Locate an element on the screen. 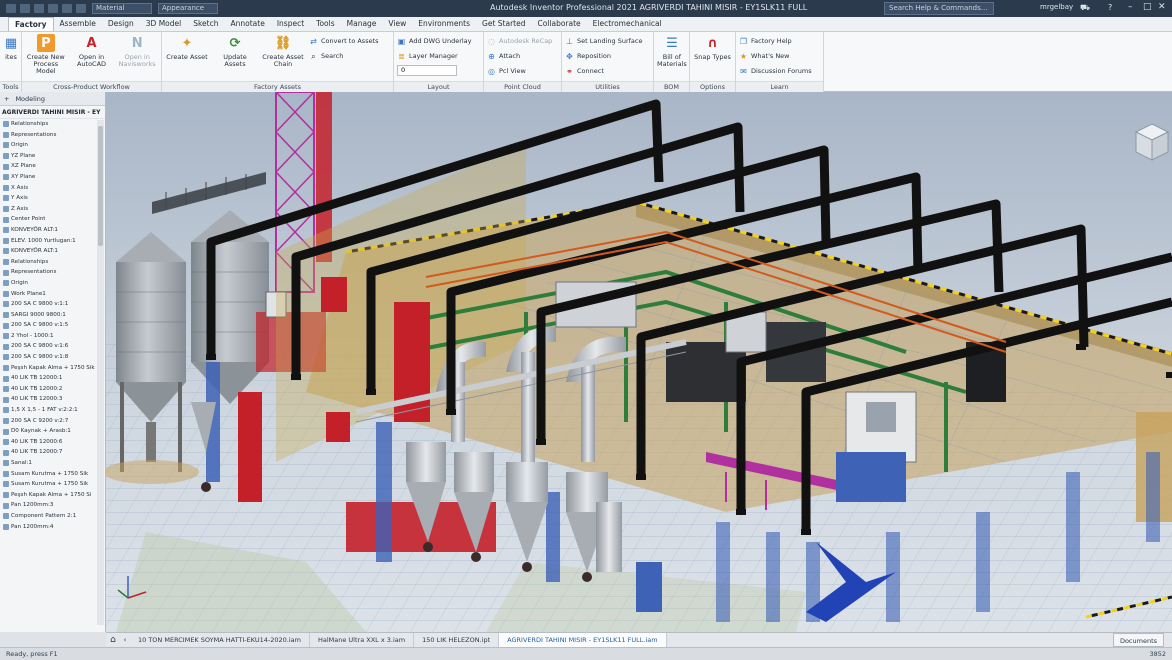 Image resolution: width=1172 pixels, height=660 pixels. whats-new-button: ★ What's New is located at coordinates (775, 56).